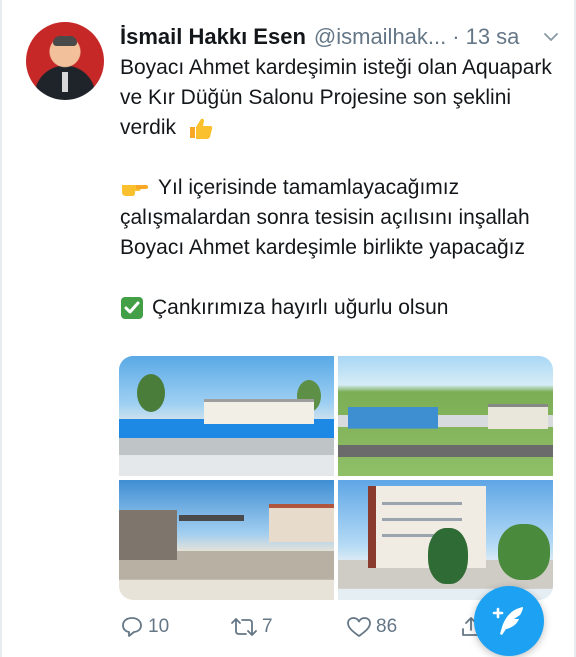 This screenshot has width=576, height=657. What do you see at coordinates (159, 626) in the screenshot?
I see `reply-count: 10` at bounding box center [159, 626].